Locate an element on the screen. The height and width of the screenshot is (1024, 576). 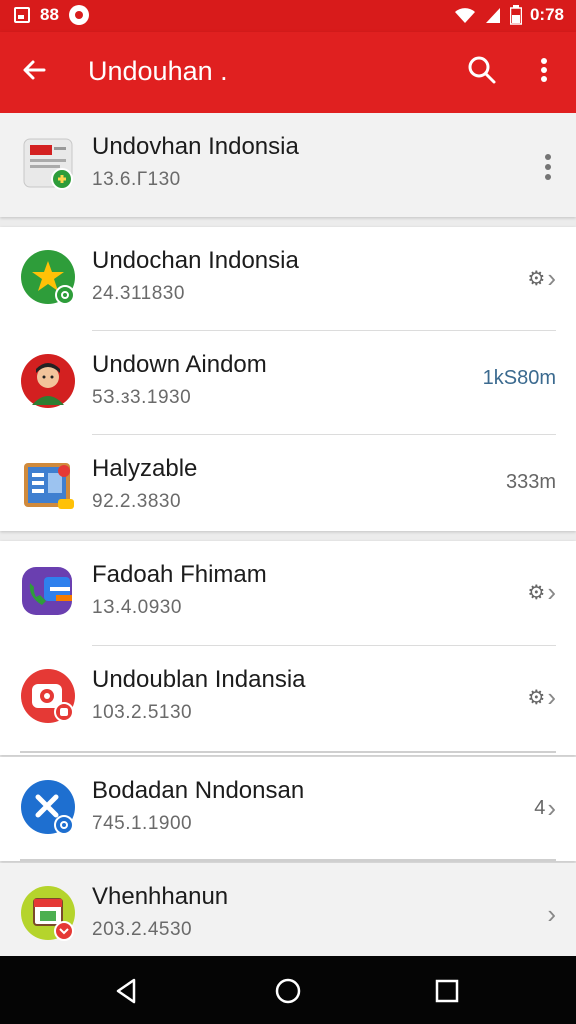
item-subtitle: 203.2.4530 is located at coordinates (142, 929).